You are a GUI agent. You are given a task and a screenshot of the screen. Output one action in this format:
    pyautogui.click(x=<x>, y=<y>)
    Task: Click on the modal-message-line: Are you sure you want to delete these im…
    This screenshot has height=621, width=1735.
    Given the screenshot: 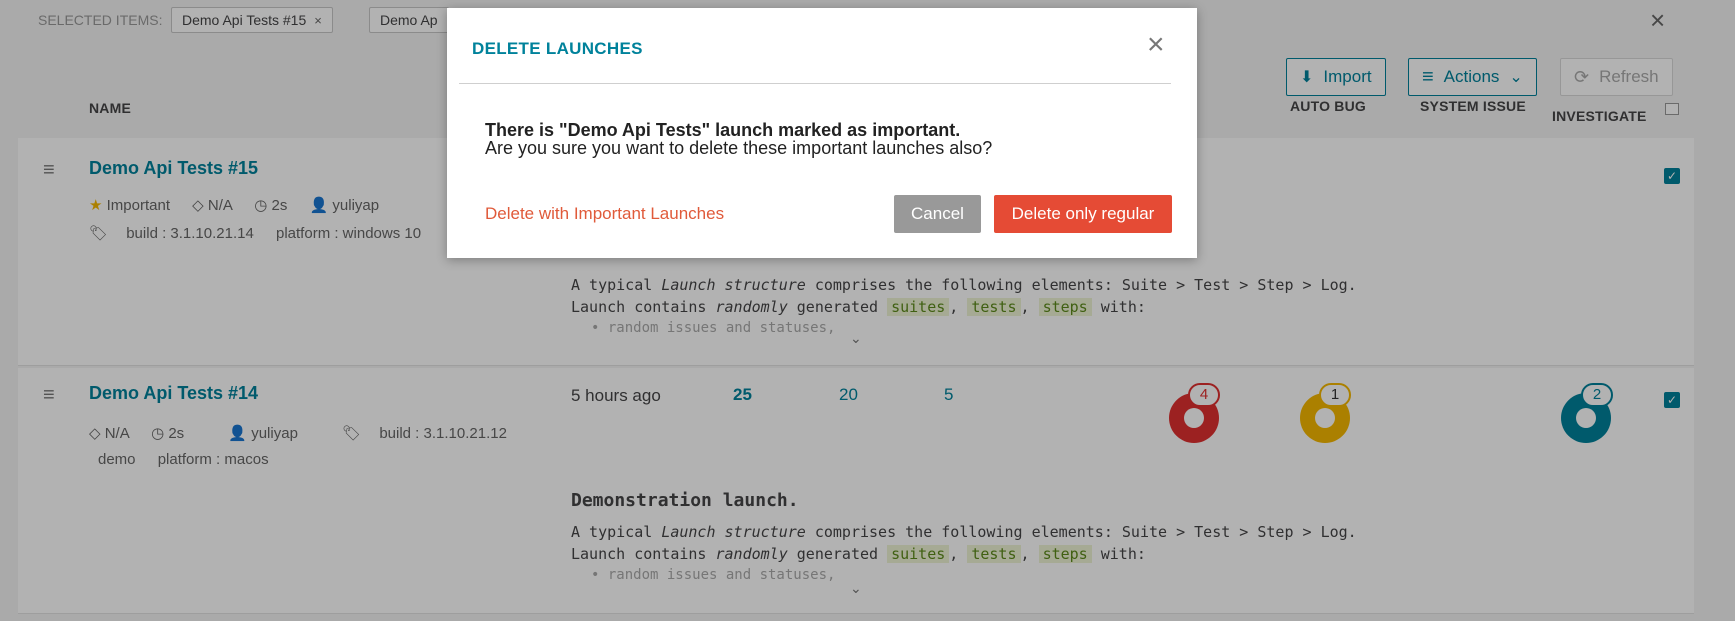 What is the action you would take?
    pyautogui.click(x=739, y=148)
    